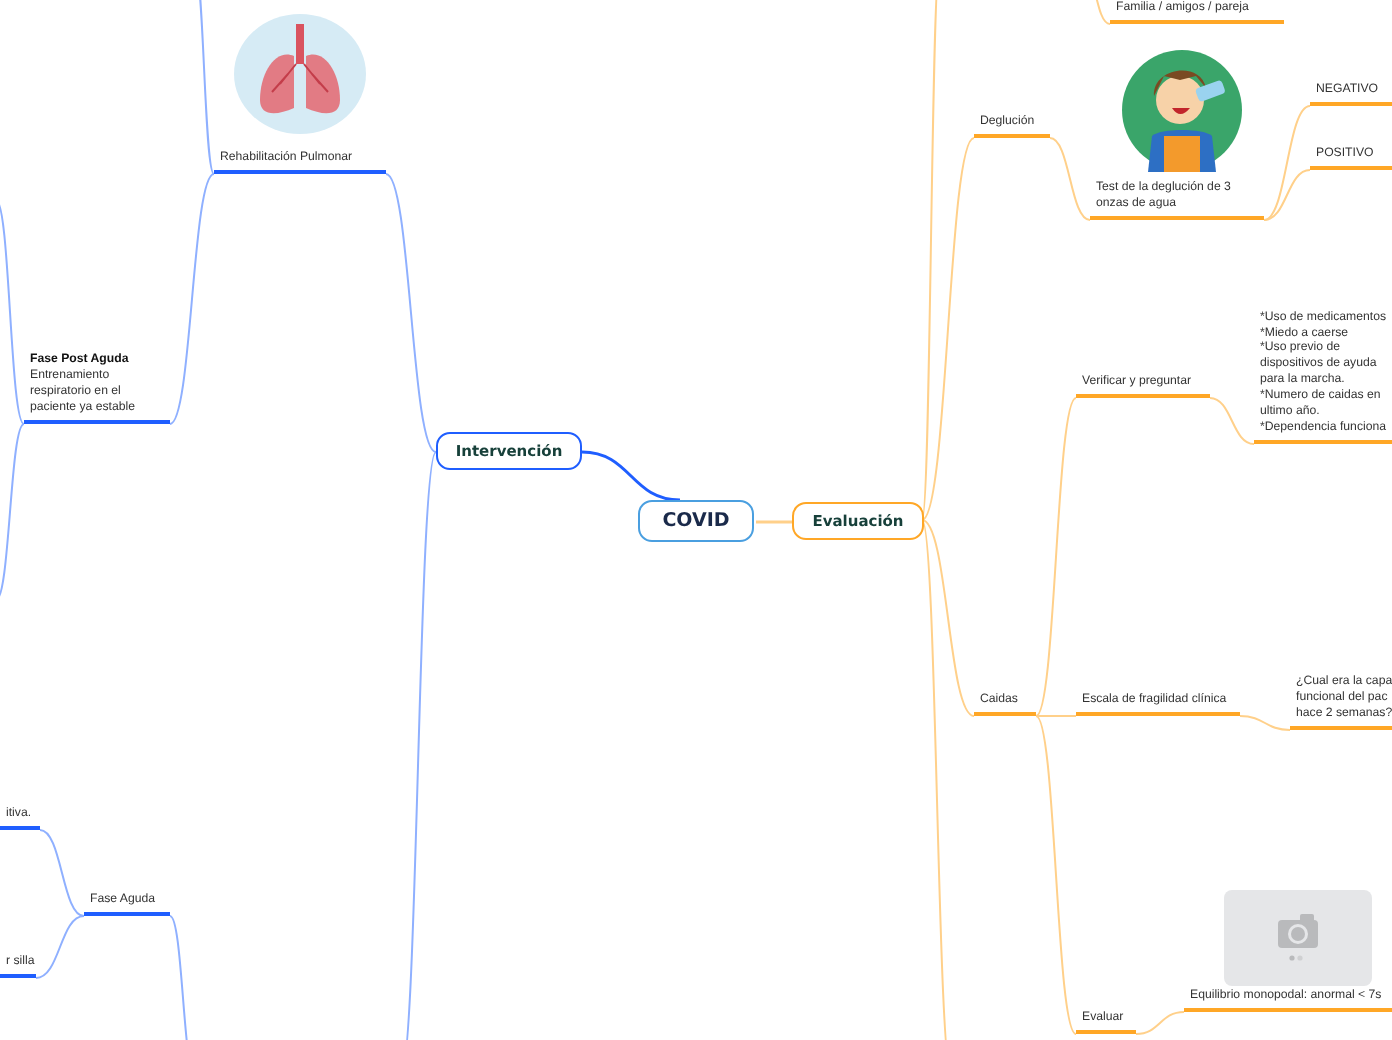  I want to click on lungs-drawing, so click(300, 74).